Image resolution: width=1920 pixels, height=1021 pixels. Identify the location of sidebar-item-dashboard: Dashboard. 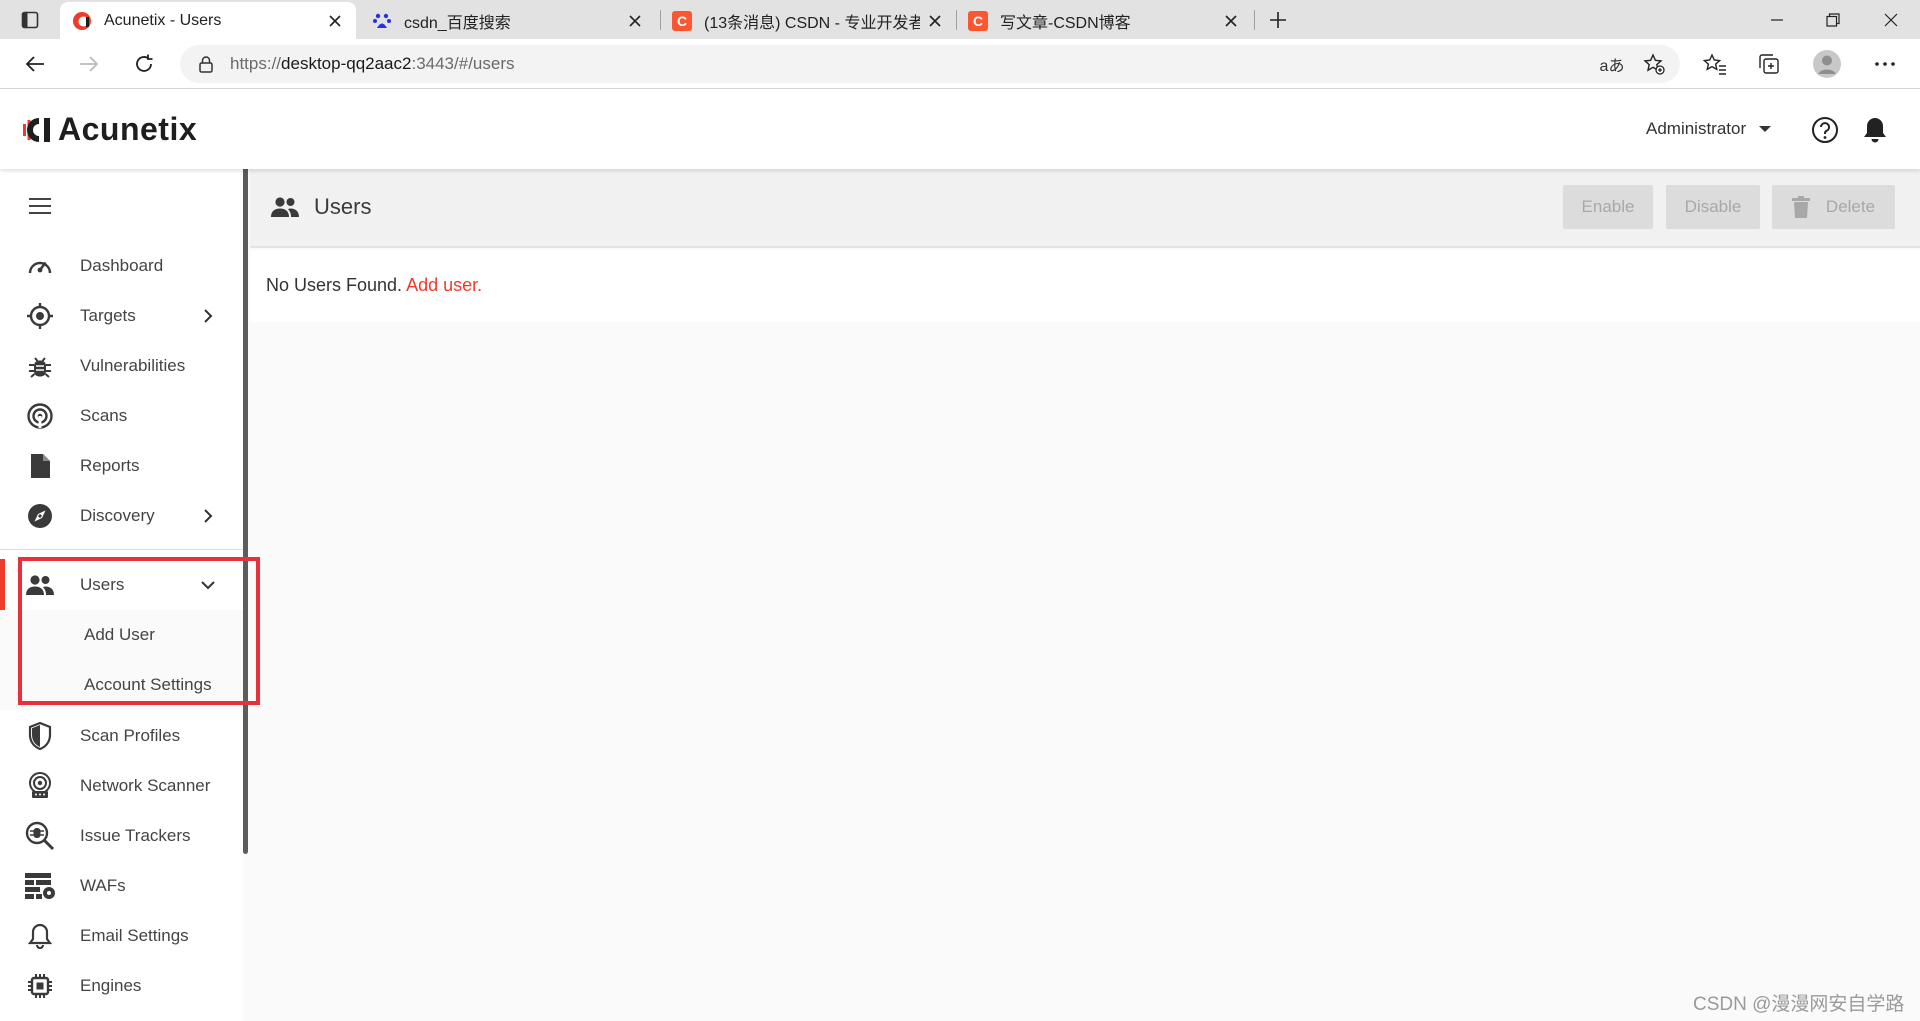
(121, 266).